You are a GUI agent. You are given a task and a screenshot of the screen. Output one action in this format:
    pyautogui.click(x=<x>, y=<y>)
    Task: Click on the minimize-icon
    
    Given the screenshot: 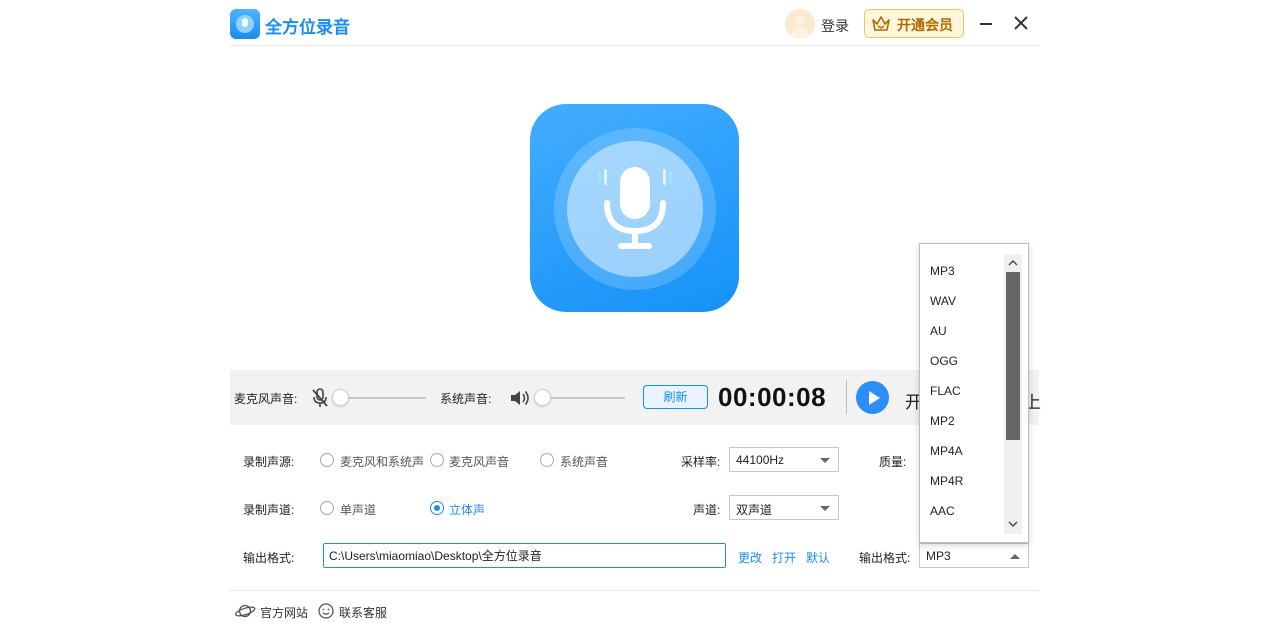 What is the action you would take?
    pyautogui.click(x=986, y=23)
    